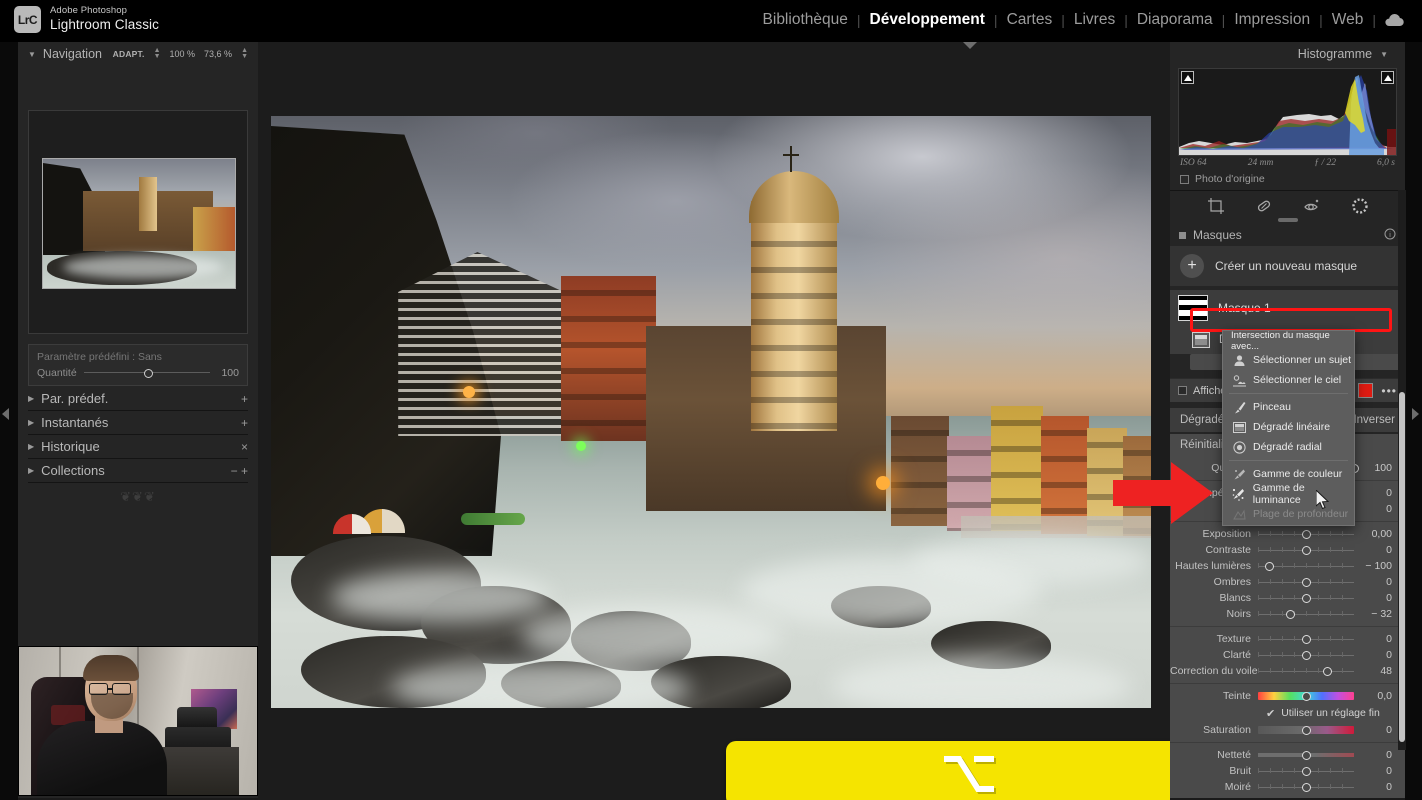  Describe the element at coordinates (138, 447) in the screenshot. I see `sidebar-item-history: ▶ Historique ×` at that location.